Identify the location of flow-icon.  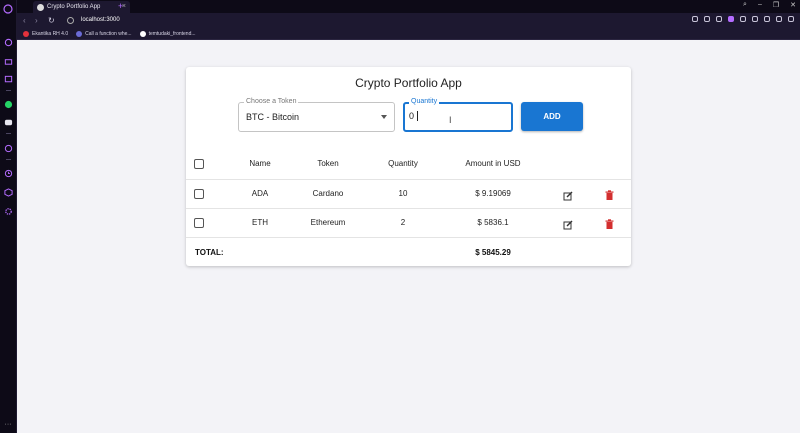
(743, 19).